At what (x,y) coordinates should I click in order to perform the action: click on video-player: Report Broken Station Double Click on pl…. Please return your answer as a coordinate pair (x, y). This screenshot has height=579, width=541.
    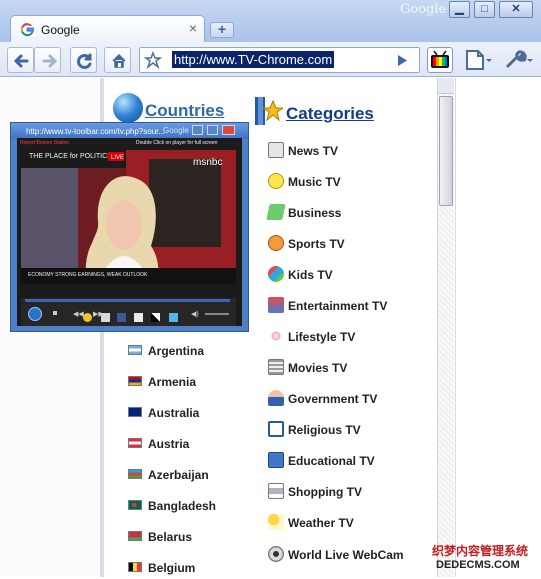
    Looking at the image, I should click on (129, 232).